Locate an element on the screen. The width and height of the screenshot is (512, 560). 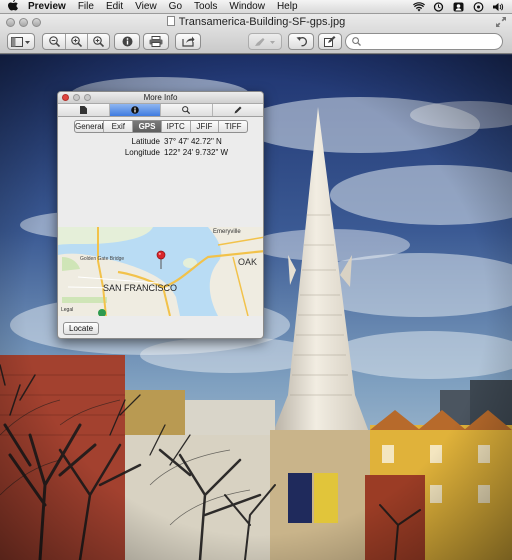
sidebar-toggle-icon is located at coordinates (20, 41).